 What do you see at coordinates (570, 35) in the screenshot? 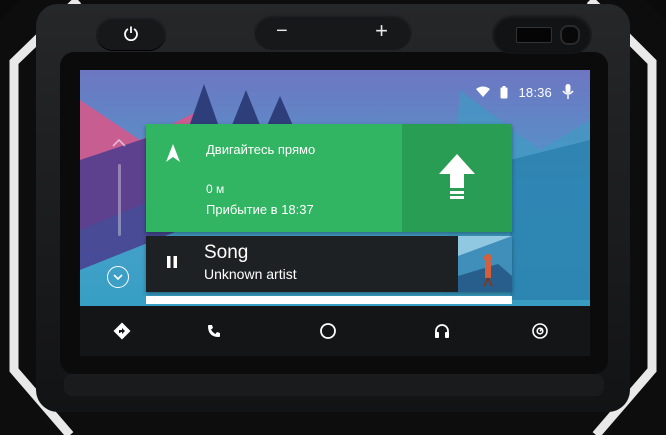
I see `aux-jack` at bounding box center [570, 35].